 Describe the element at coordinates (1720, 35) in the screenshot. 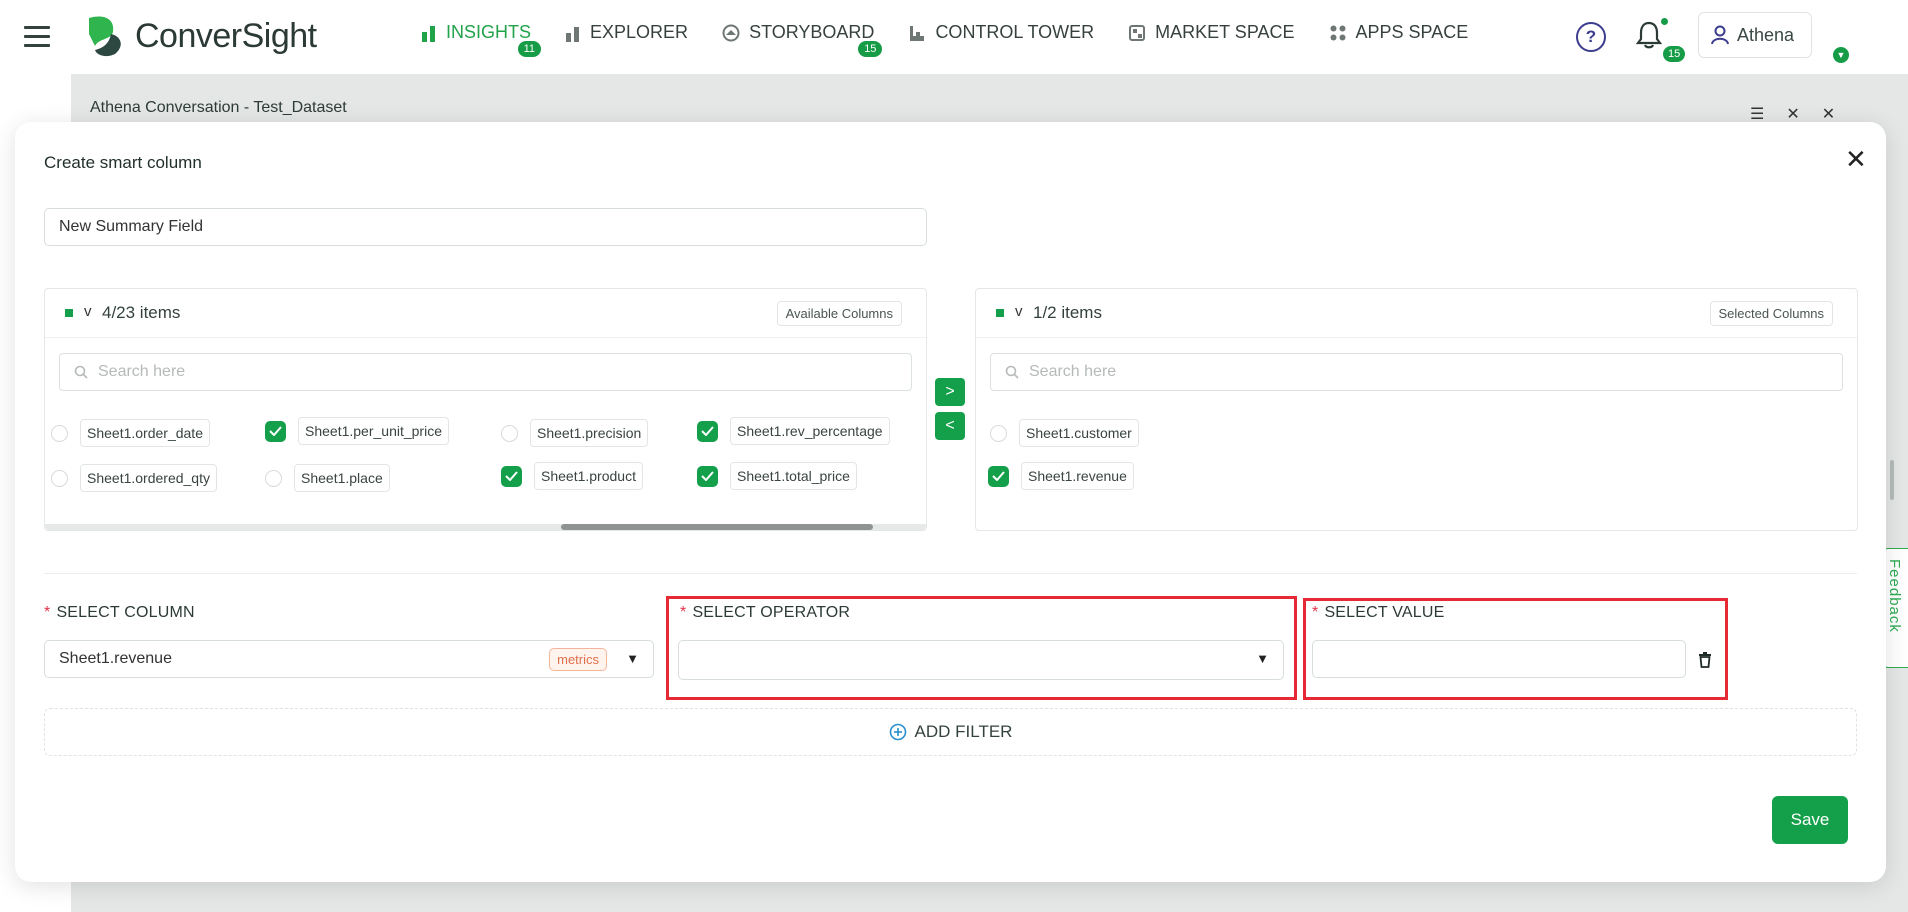

I see `user-icon` at that location.